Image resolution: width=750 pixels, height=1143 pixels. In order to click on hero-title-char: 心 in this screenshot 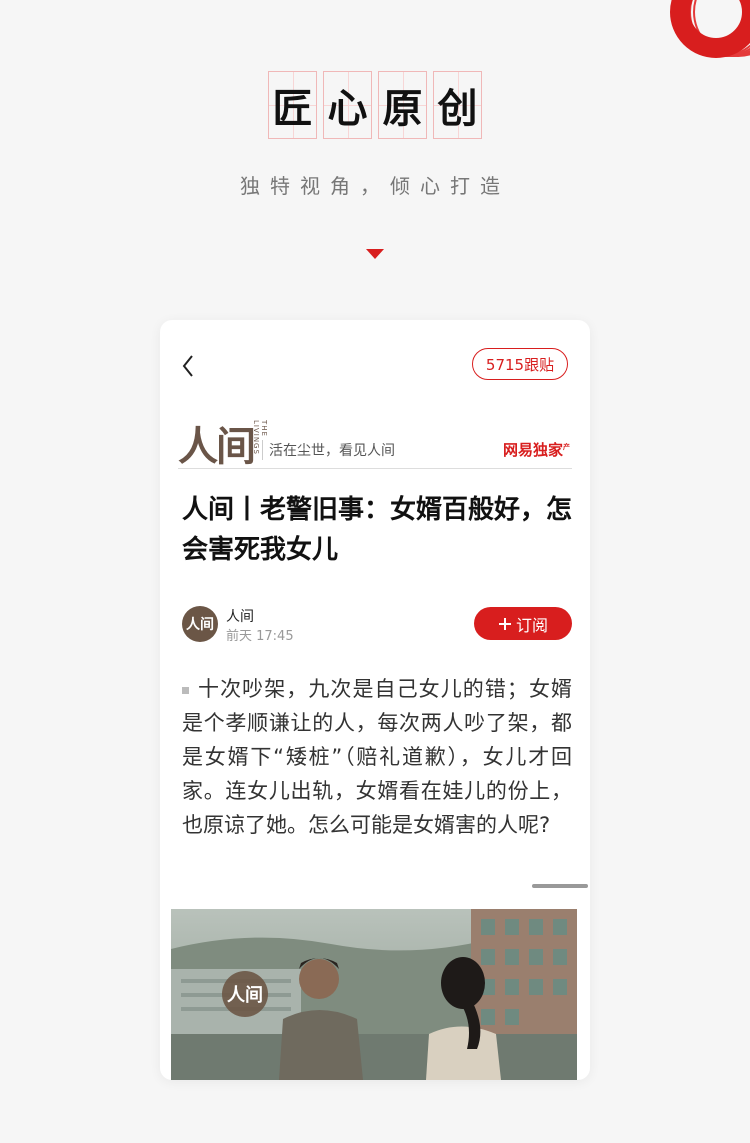, I will do `click(347, 105)`.